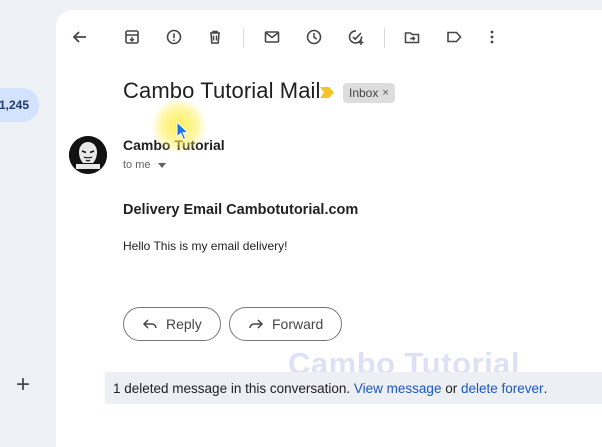  Describe the element at coordinates (232, 388) in the screenshot. I see `notice-text: 1 deleted message in this conversation.` at that location.